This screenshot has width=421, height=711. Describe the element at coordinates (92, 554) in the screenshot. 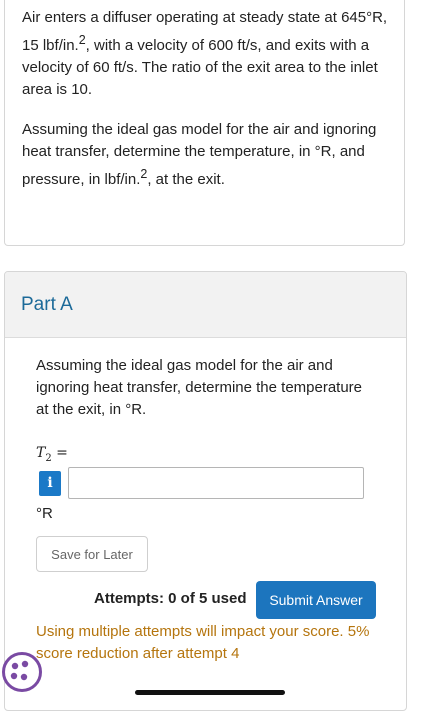

I see `save-for-later-button: Save for Later` at that location.